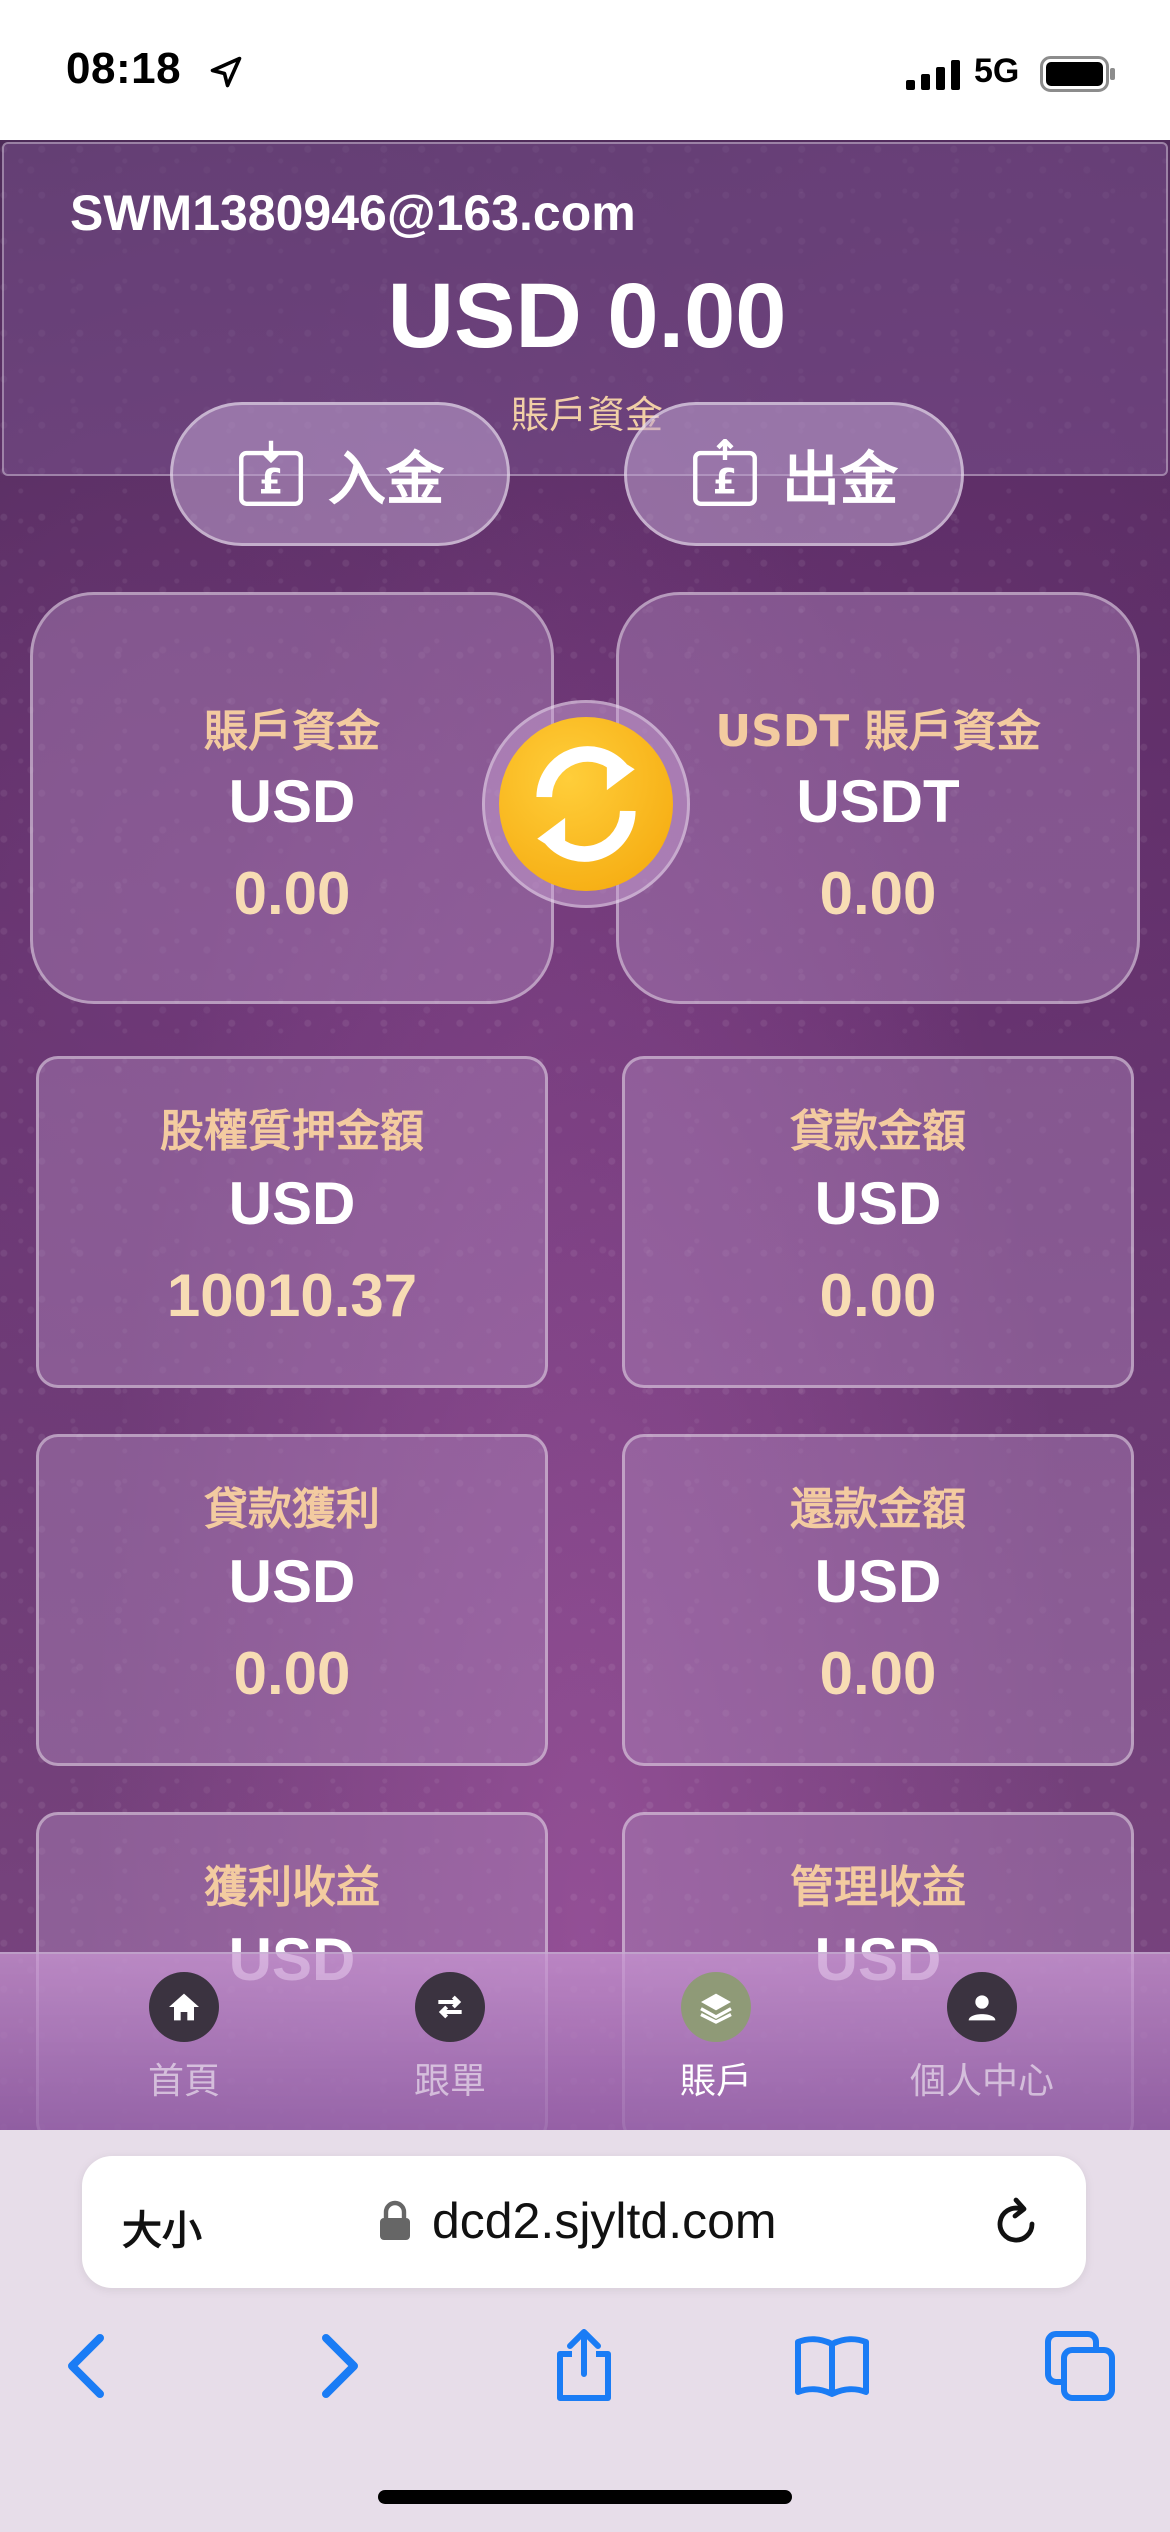 The height and width of the screenshot is (2532, 1170). Describe the element at coordinates (385, 479) in the screenshot. I see `deposit-label: 入金` at that location.